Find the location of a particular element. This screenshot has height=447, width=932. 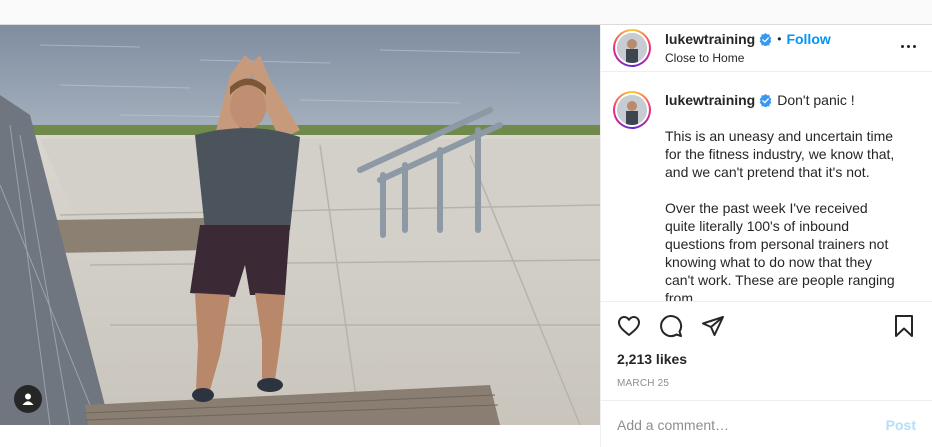

caption-lead-text: Don't panic ! is located at coordinates (816, 100).